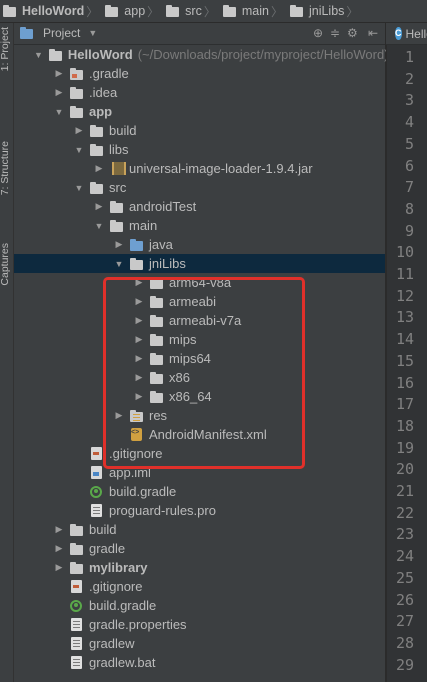 The width and height of the screenshot is (427, 682). What do you see at coordinates (112, 643) in the screenshot?
I see `tree-item-label: gradlew` at bounding box center [112, 643].